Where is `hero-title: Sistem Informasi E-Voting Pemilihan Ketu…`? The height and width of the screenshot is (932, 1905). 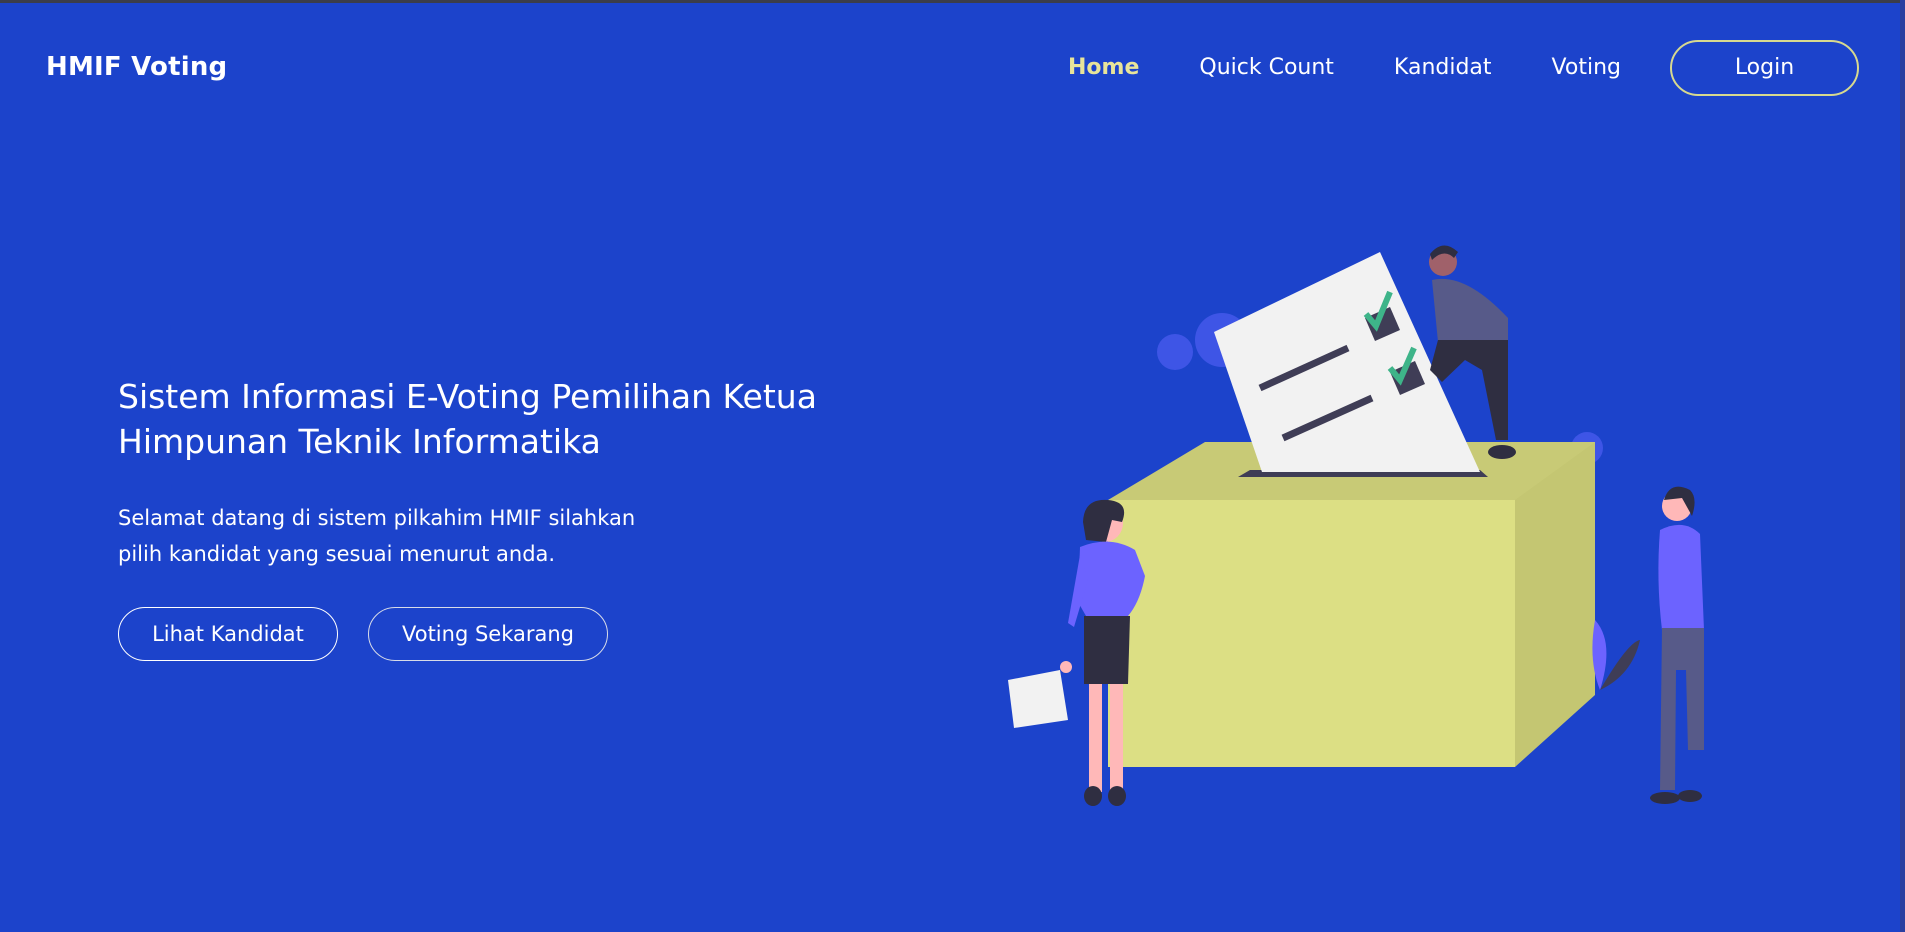
hero-title: Sistem Informasi E-Voting Pemilihan Ketu… is located at coordinates (467, 419).